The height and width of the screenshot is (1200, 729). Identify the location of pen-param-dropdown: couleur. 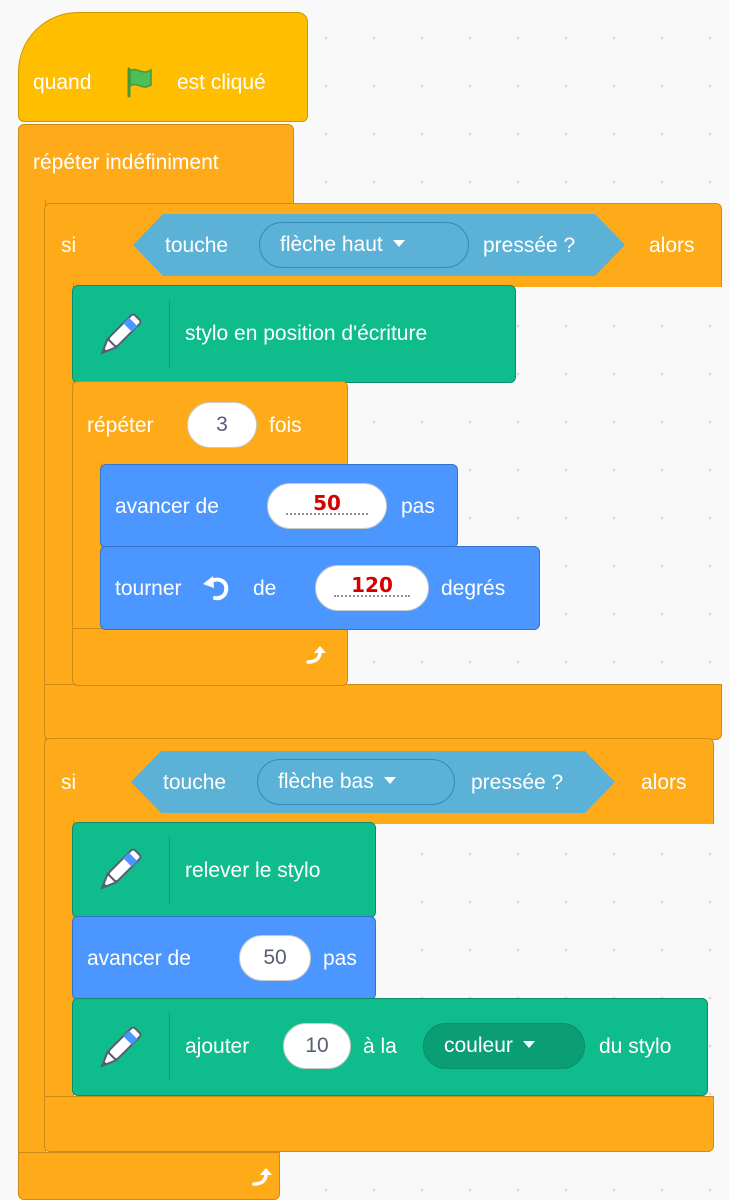
(504, 1046).